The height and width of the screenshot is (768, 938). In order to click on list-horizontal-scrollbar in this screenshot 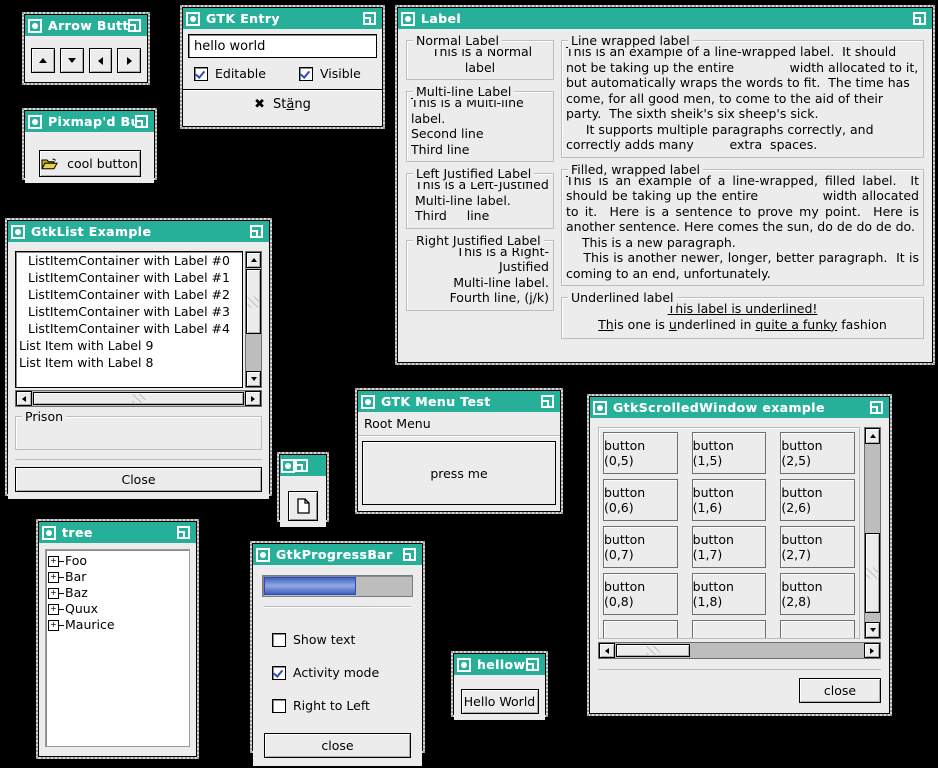, I will do `click(138, 398)`.